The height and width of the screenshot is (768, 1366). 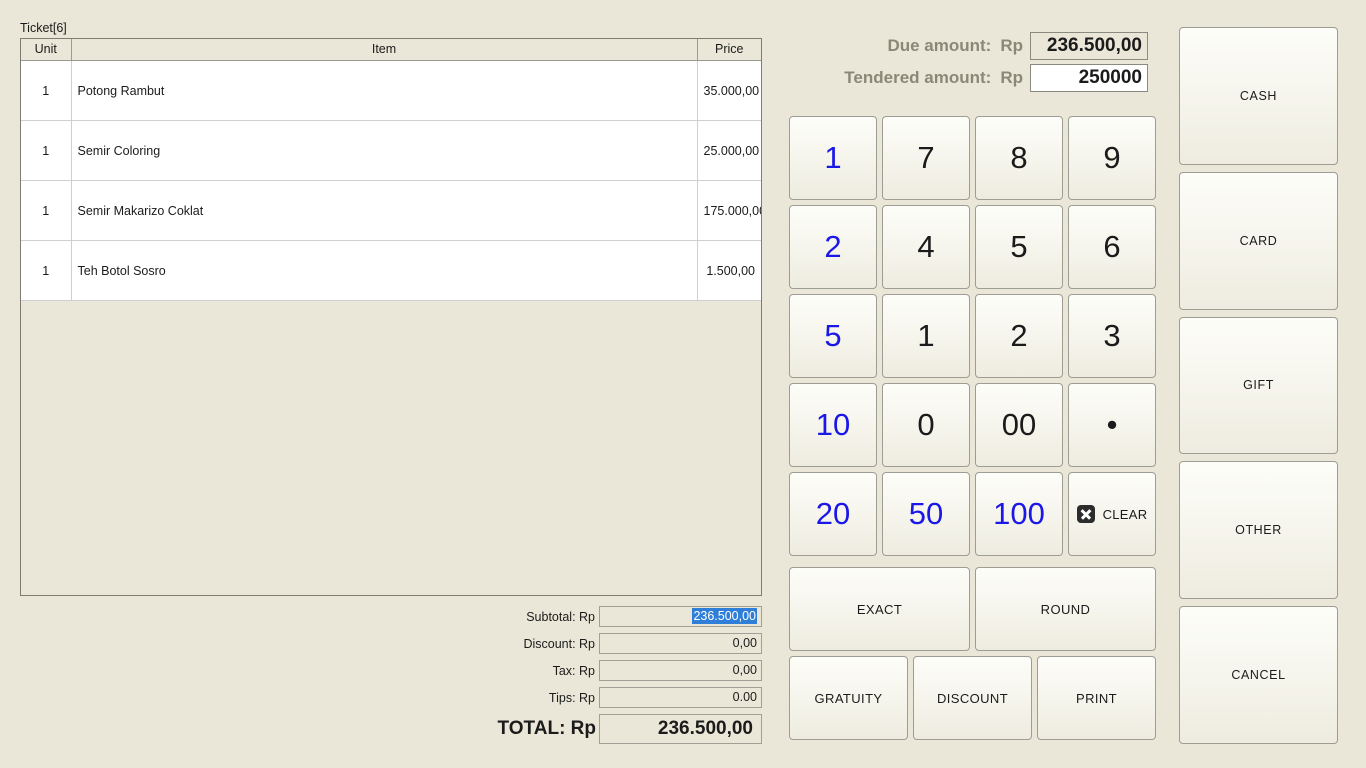 What do you see at coordinates (1089, 78) in the screenshot?
I see `tendered-amount-input: 250000` at bounding box center [1089, 78].